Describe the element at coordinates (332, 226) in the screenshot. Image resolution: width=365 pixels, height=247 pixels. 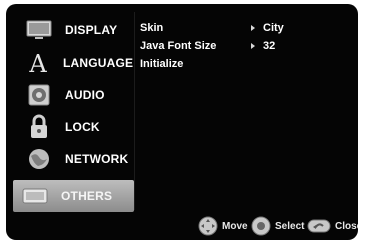
I see `close-hint: Close` at that location.